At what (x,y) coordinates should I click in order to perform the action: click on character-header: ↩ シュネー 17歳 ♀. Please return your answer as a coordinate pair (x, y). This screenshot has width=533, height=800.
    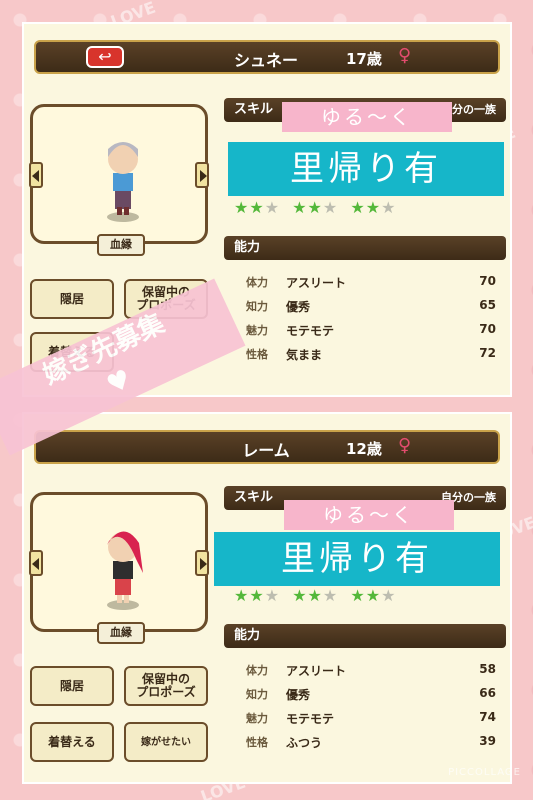
    Looking at the image, I should click on (267, 57).